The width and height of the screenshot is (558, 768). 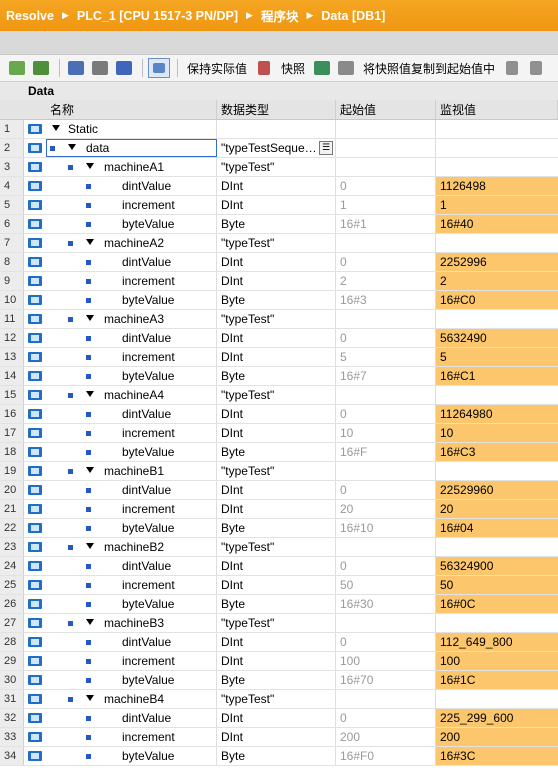 I want to click on start-value-cell: 16#1, so click(x=386, y=224).